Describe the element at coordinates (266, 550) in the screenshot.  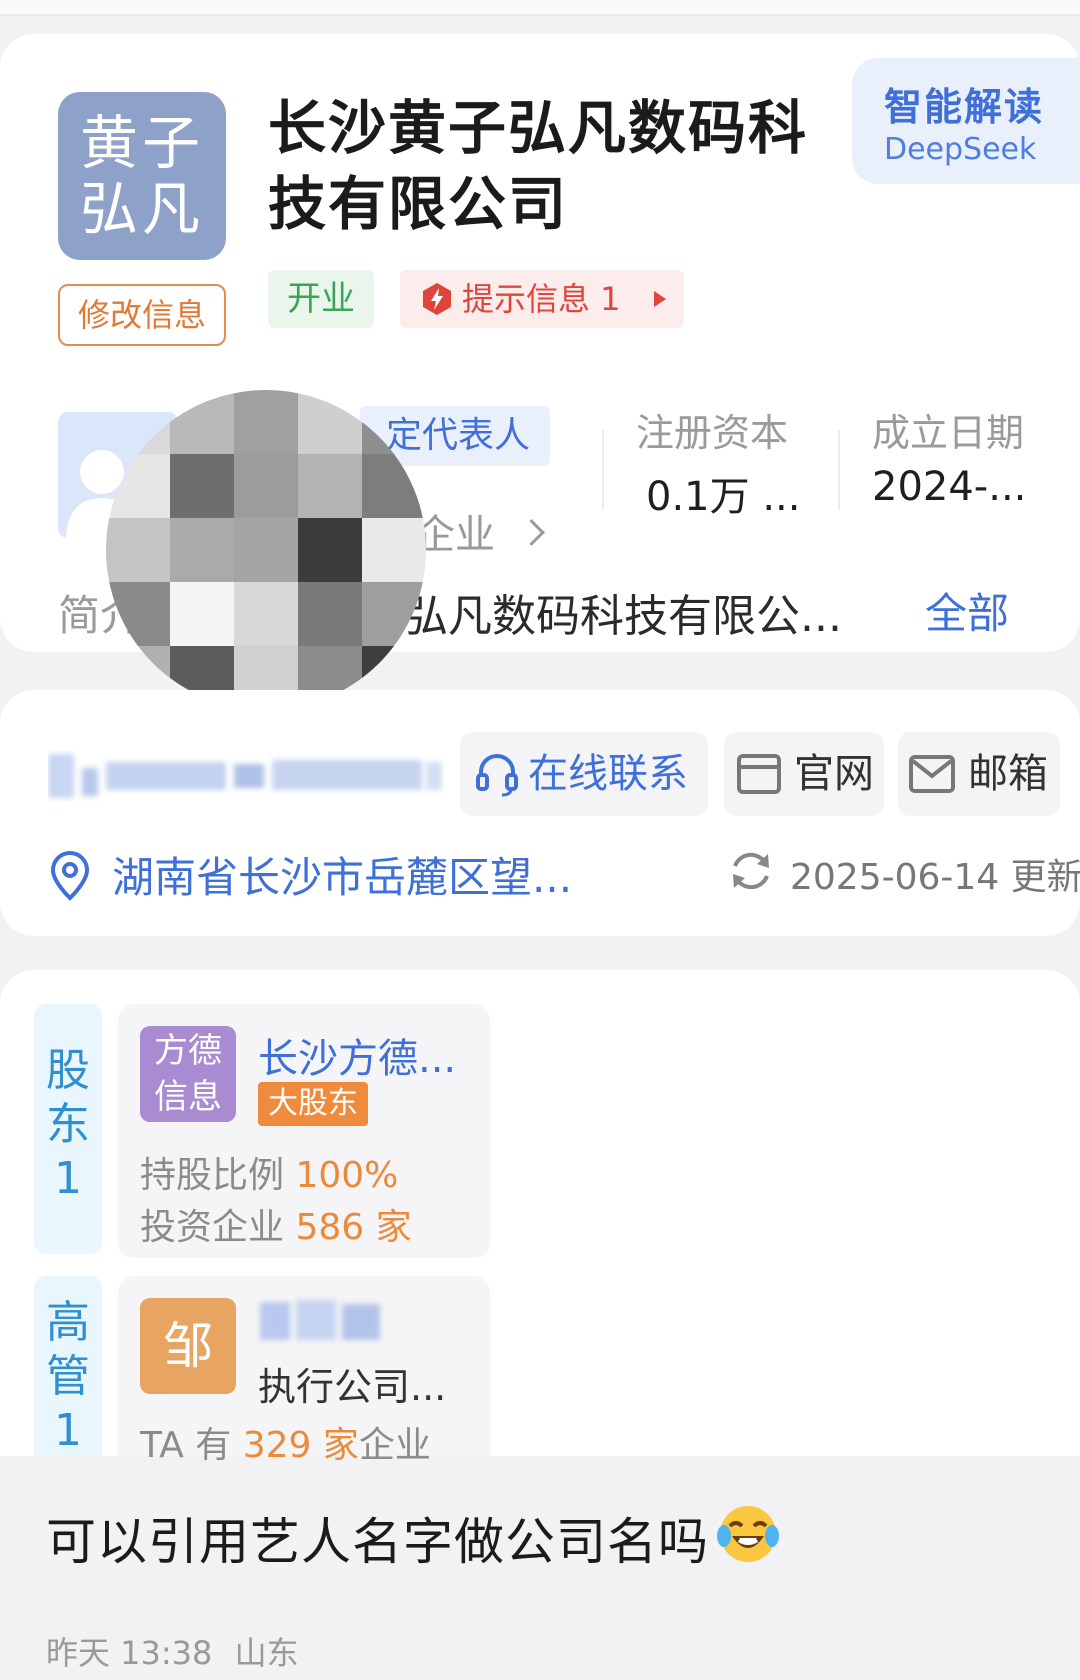
I see `privacy-mosaic` at that location.